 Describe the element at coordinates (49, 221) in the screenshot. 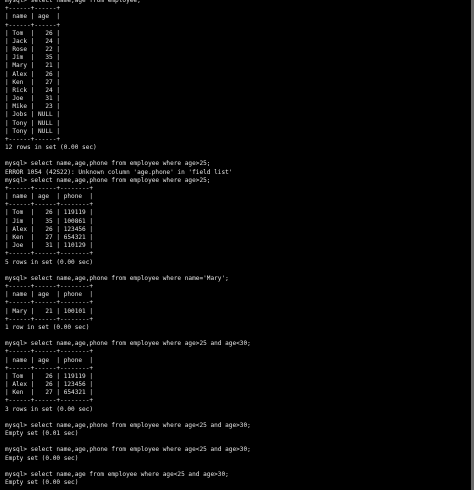

I see `terminal-line: | Jim | 35 | 100861 |` at that location.